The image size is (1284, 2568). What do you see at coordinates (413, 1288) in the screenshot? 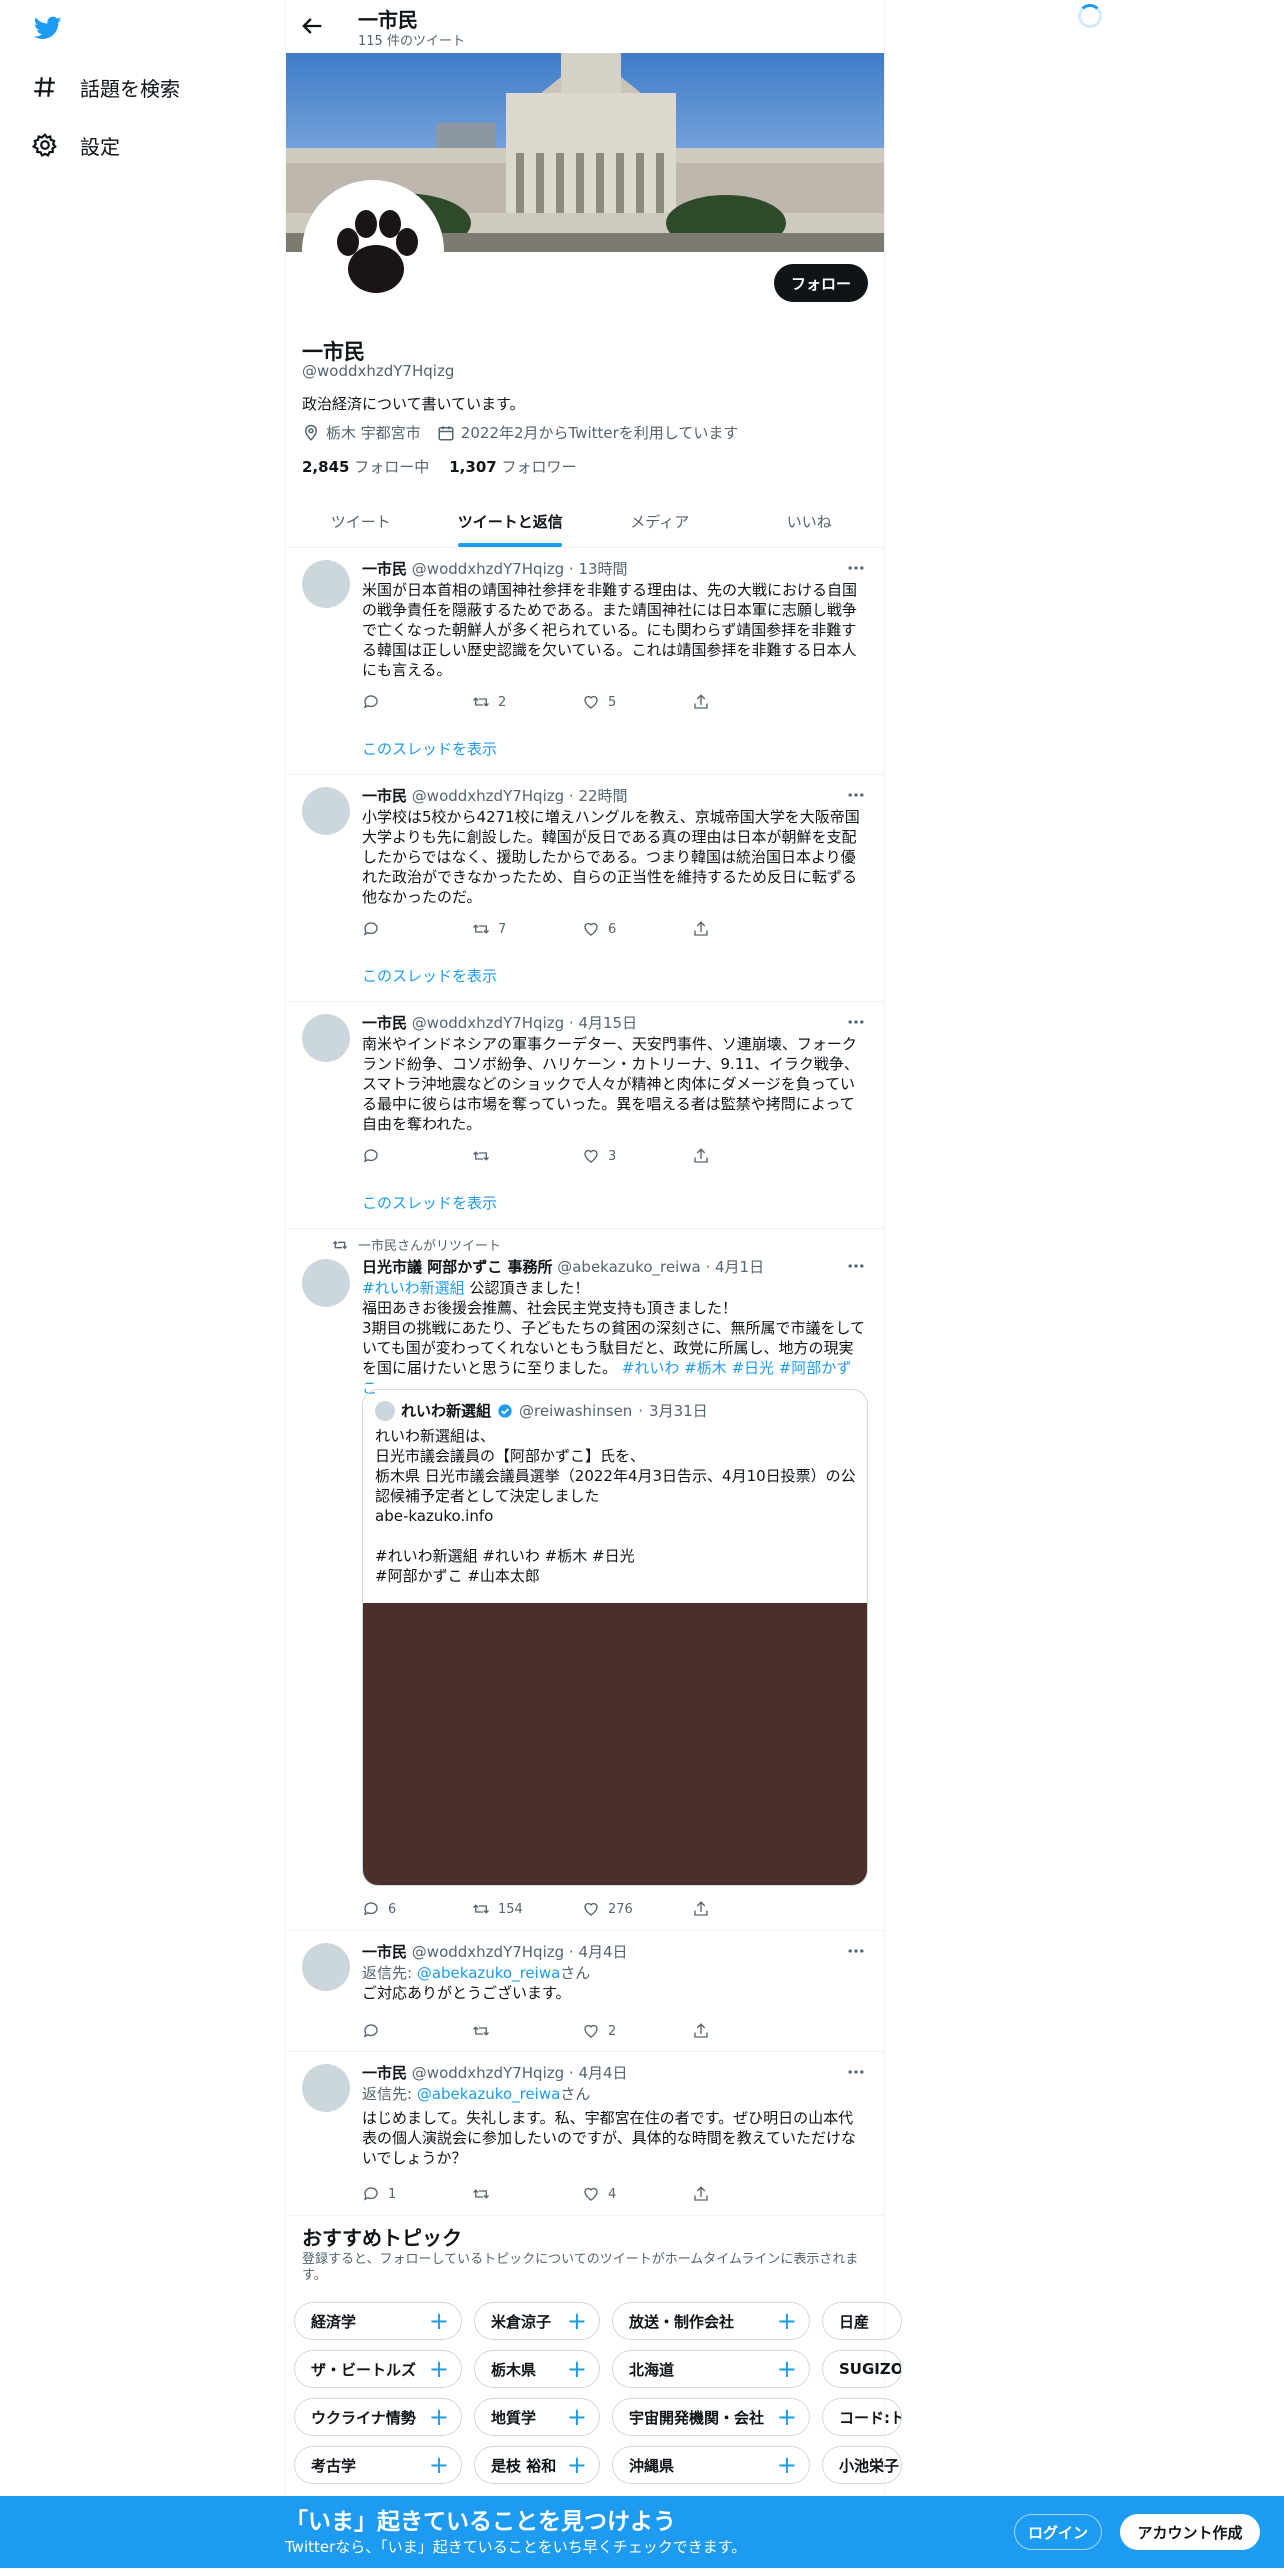
I see `hashtag-link: #れいわ新選組` at bounding box center [413, 1288].